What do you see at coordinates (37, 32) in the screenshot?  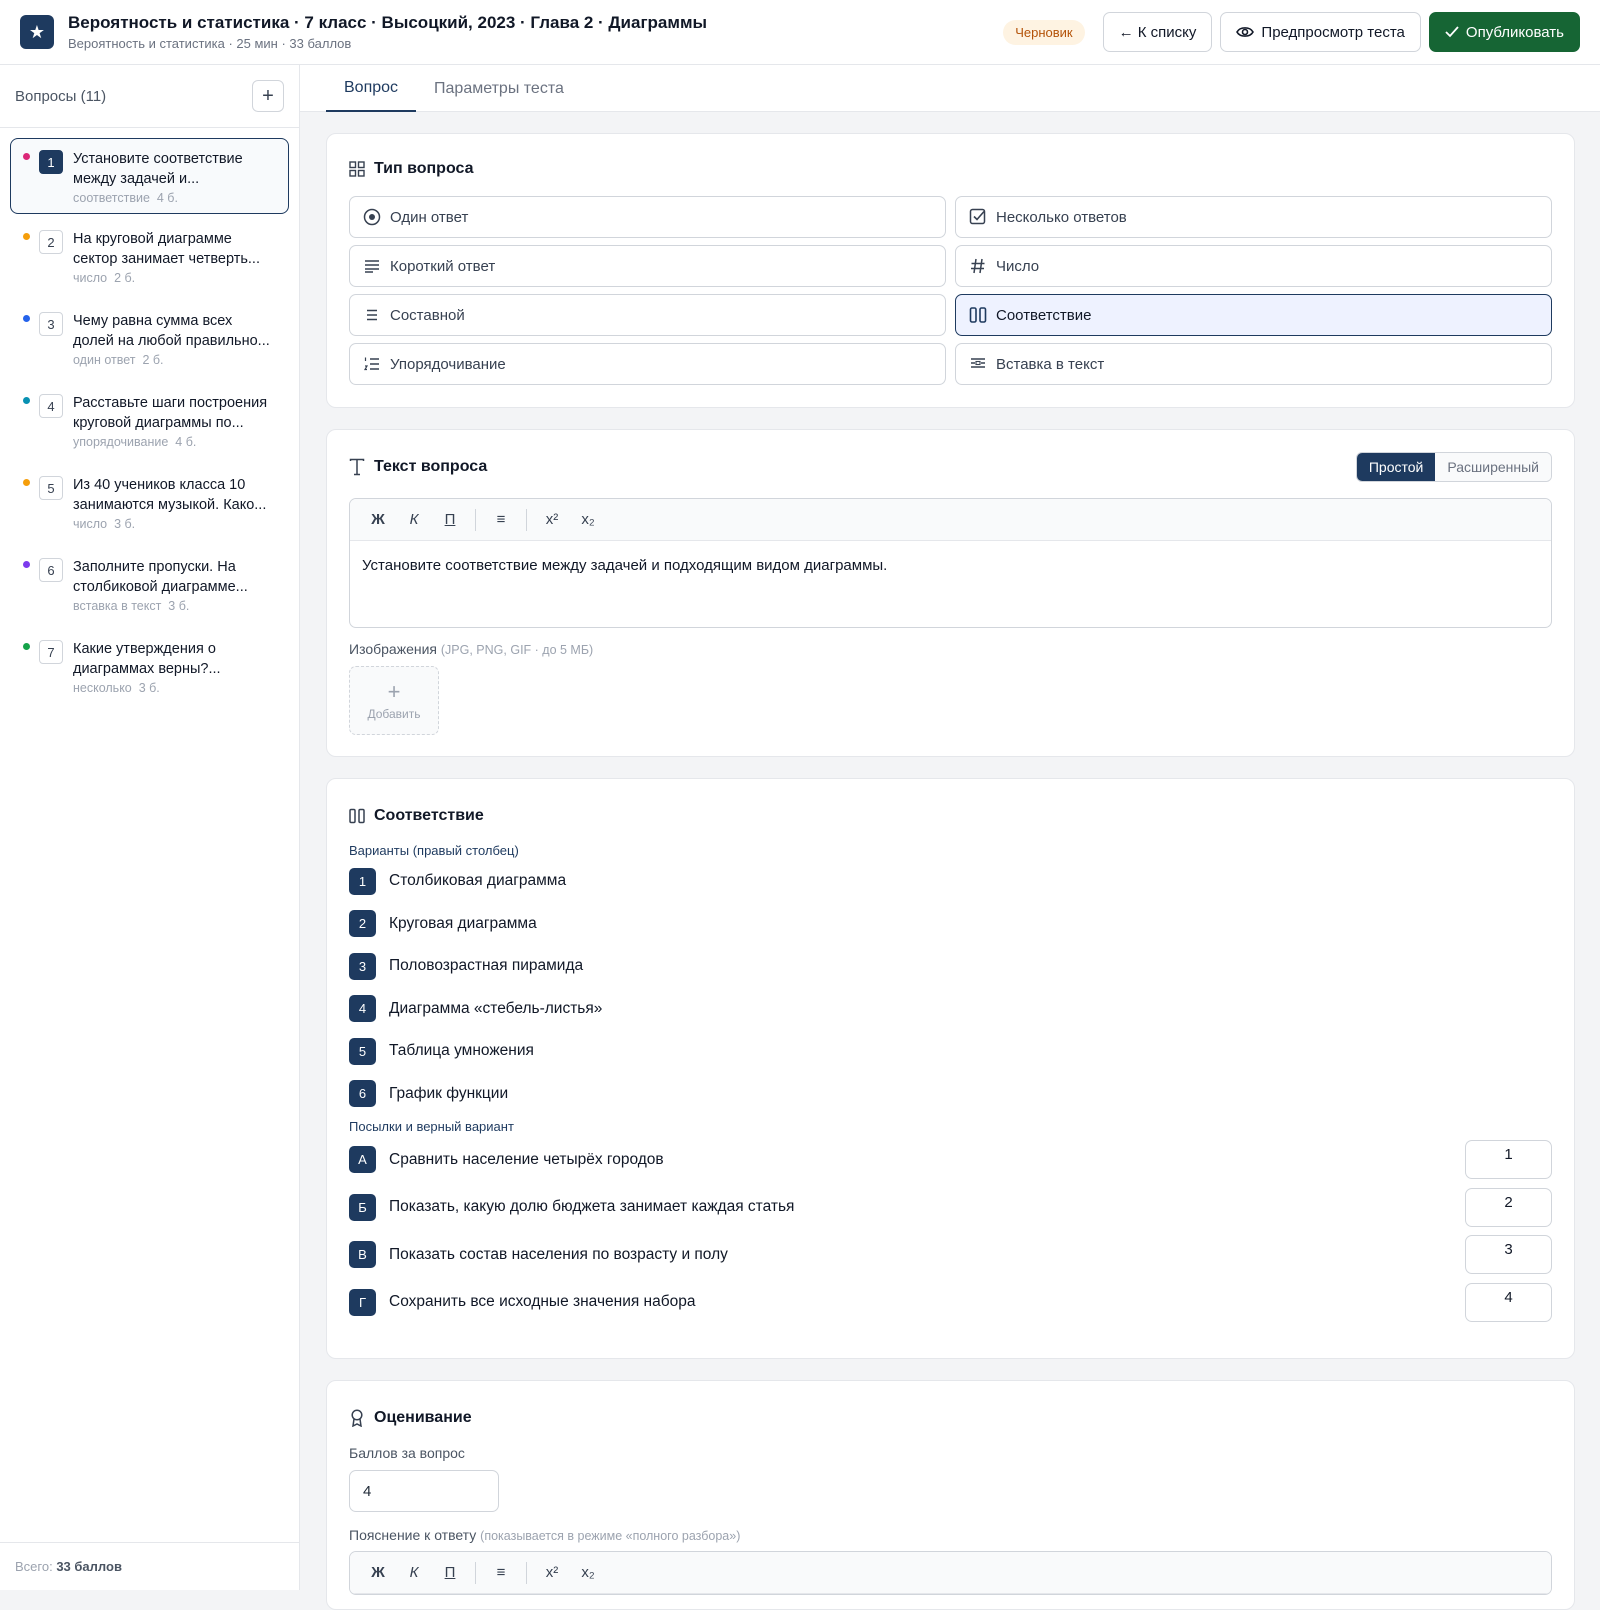 I see `star-logo-icon: ★` at bounding box center [37, 32].